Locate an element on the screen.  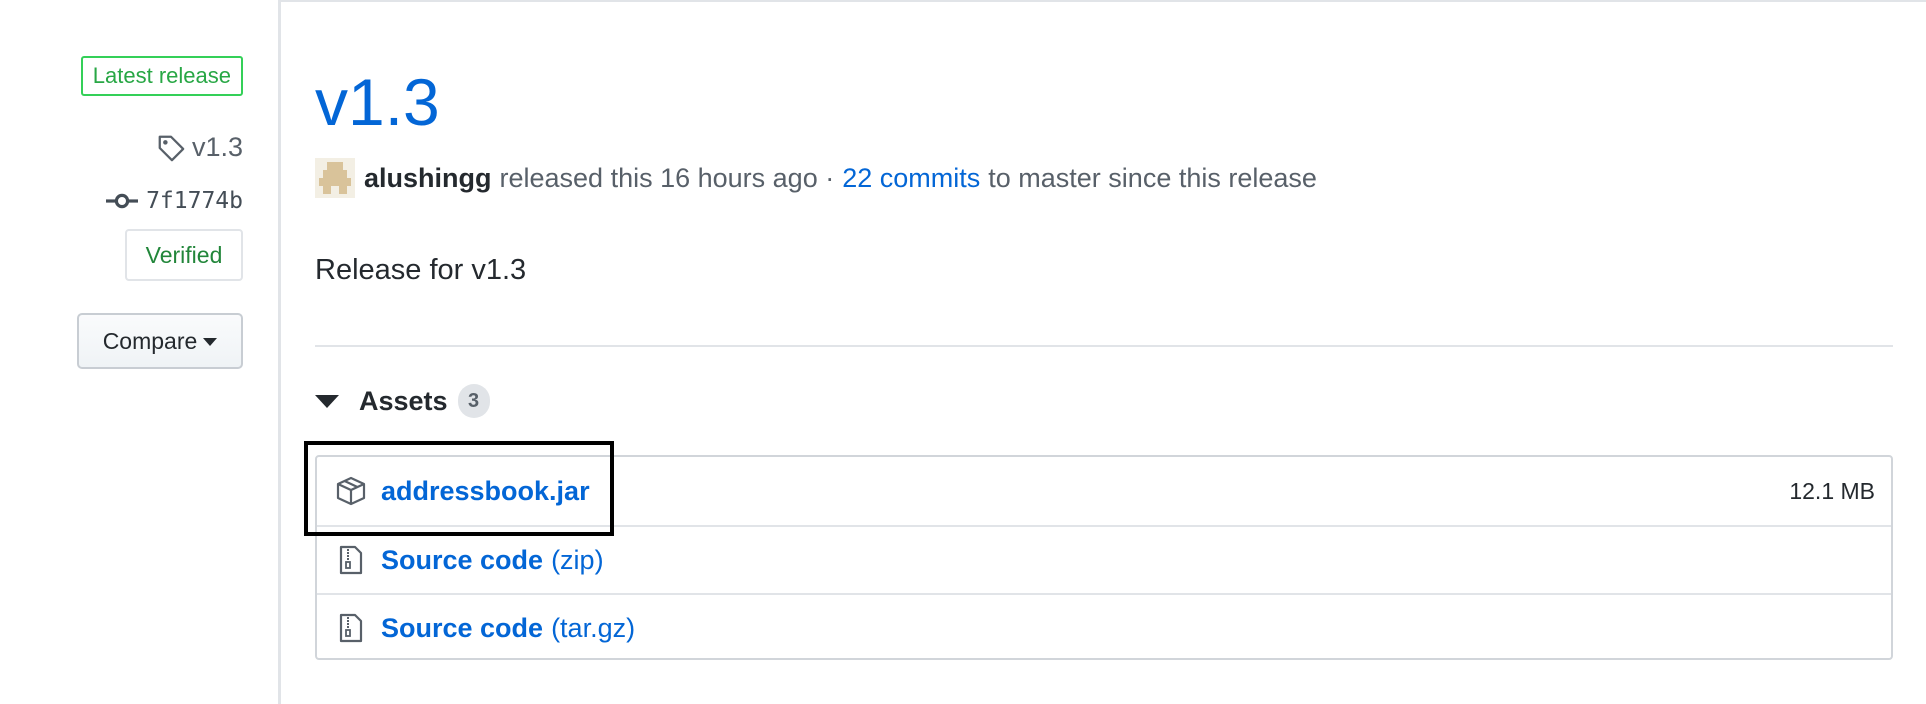
caret-down-icon is located at coordinates (210, 342).